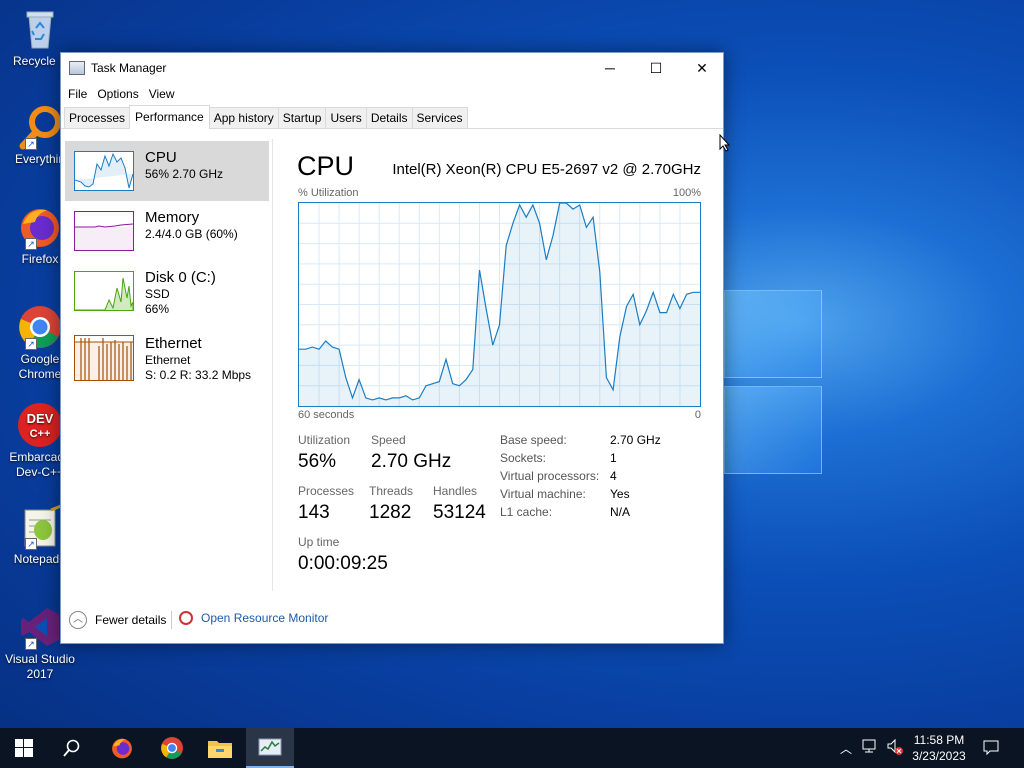 This screenshot has height=768, width=1024. What do you see at coordinates (620, 512) in the screenshot?
I see `l1-cache-value: N/A` at bounding box center [620, 512].